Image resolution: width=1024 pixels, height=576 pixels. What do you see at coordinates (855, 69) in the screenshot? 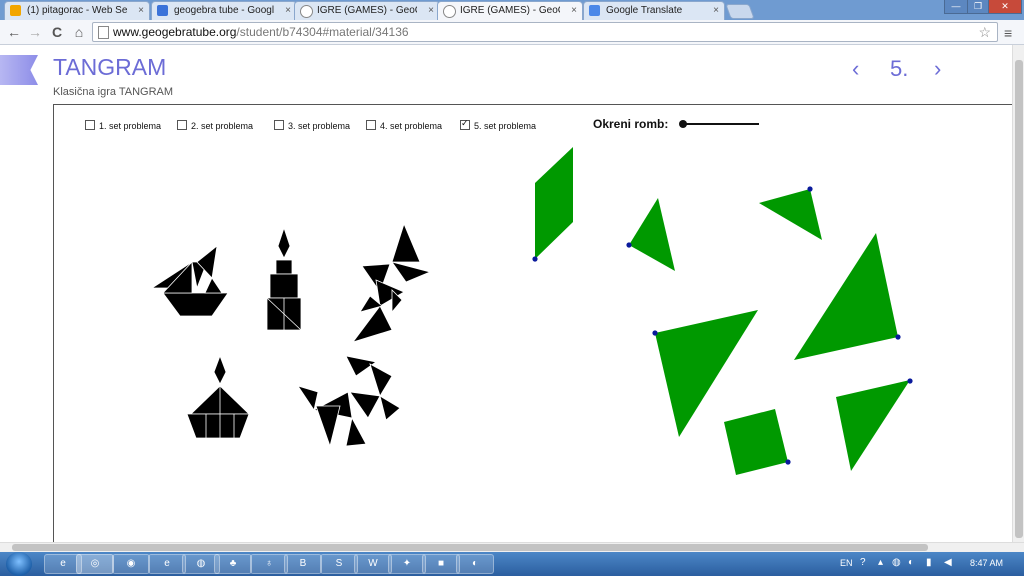
I see `previous-page-button: ‹` at bounding box center [855, 69].